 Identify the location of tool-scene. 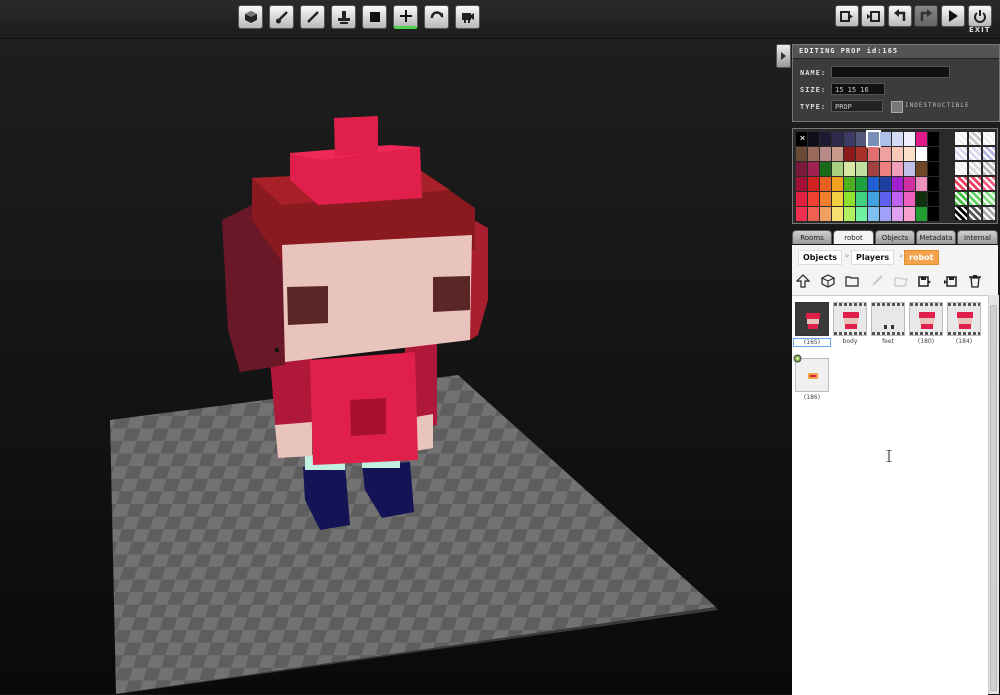
(250, 17).